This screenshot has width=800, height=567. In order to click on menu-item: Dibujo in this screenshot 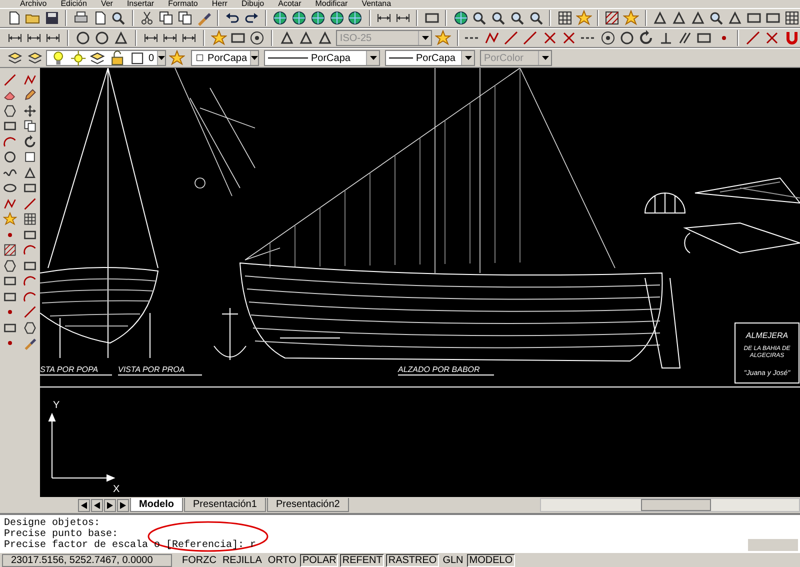, I will do `click(252, 4)`.